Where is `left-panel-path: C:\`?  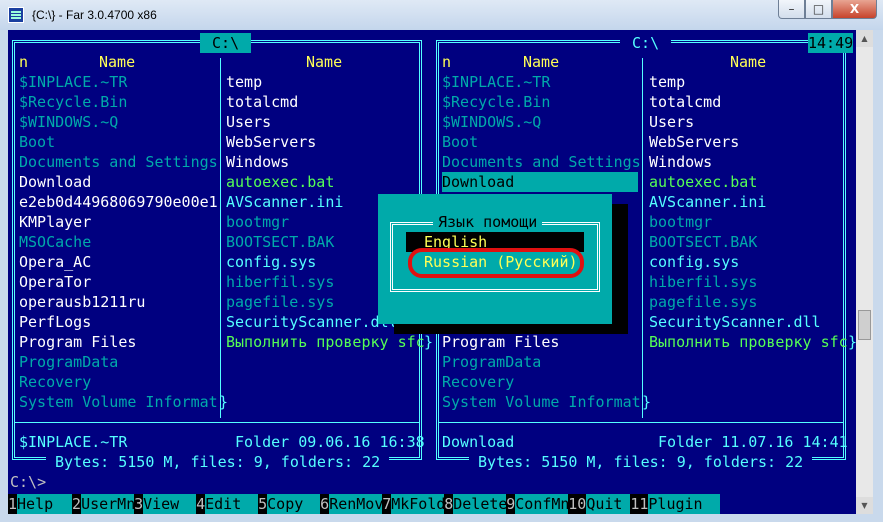 left-panel-path: C:\ is located at coordinates (226, 43).